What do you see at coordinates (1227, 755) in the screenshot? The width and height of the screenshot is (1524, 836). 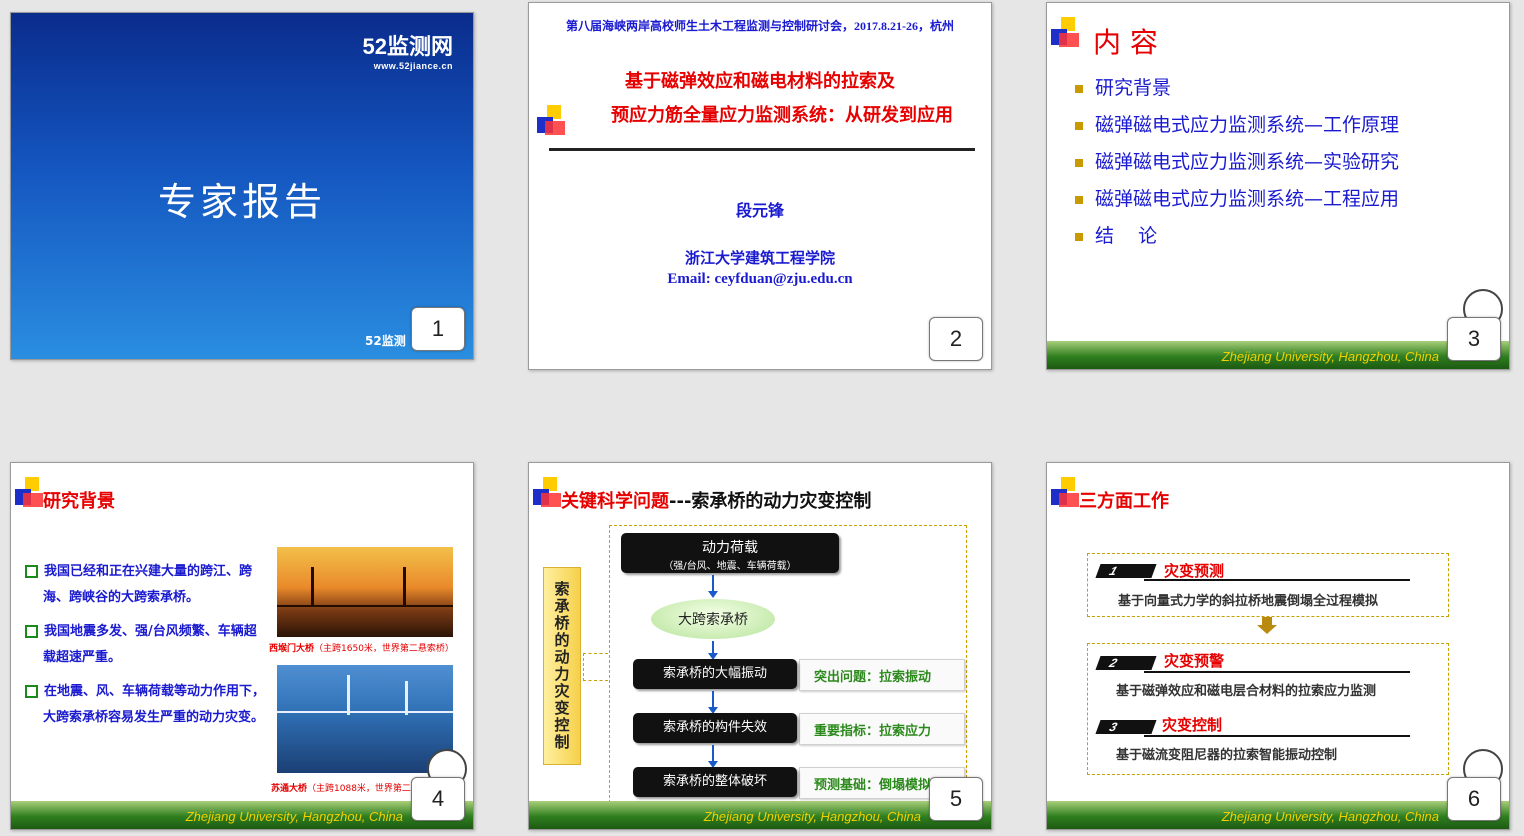 I see `work-desc: 基于磁流变阻尼器的拉索智能振动控制` at bounding box center [1227, 755].